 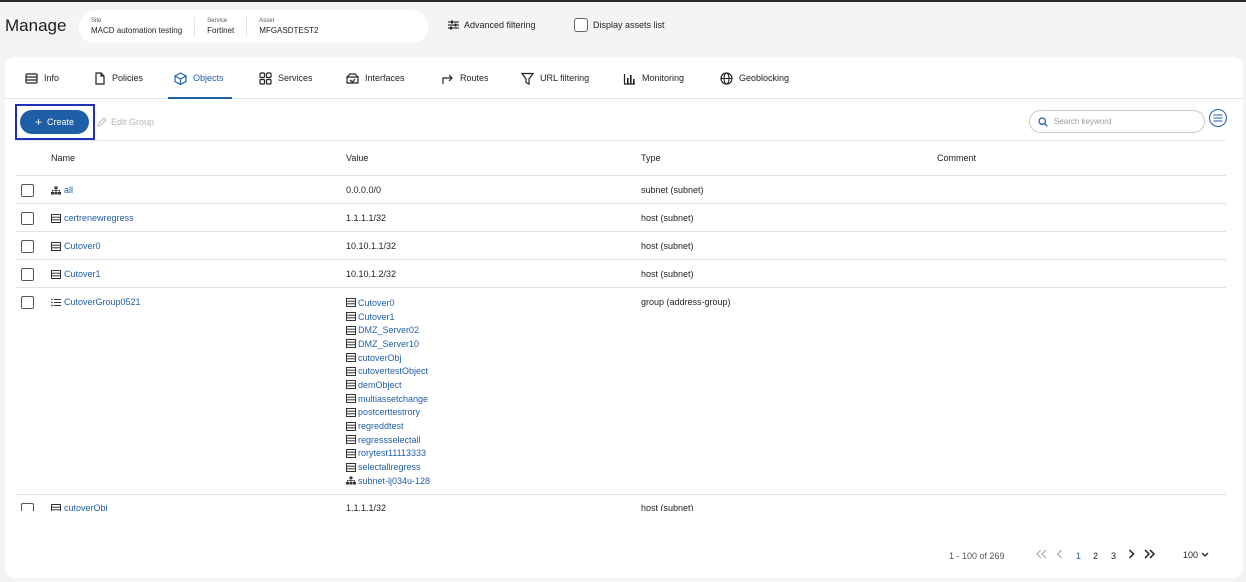 I want to click on tab-monitoring: Monitoring, so click(x=653, y=78).